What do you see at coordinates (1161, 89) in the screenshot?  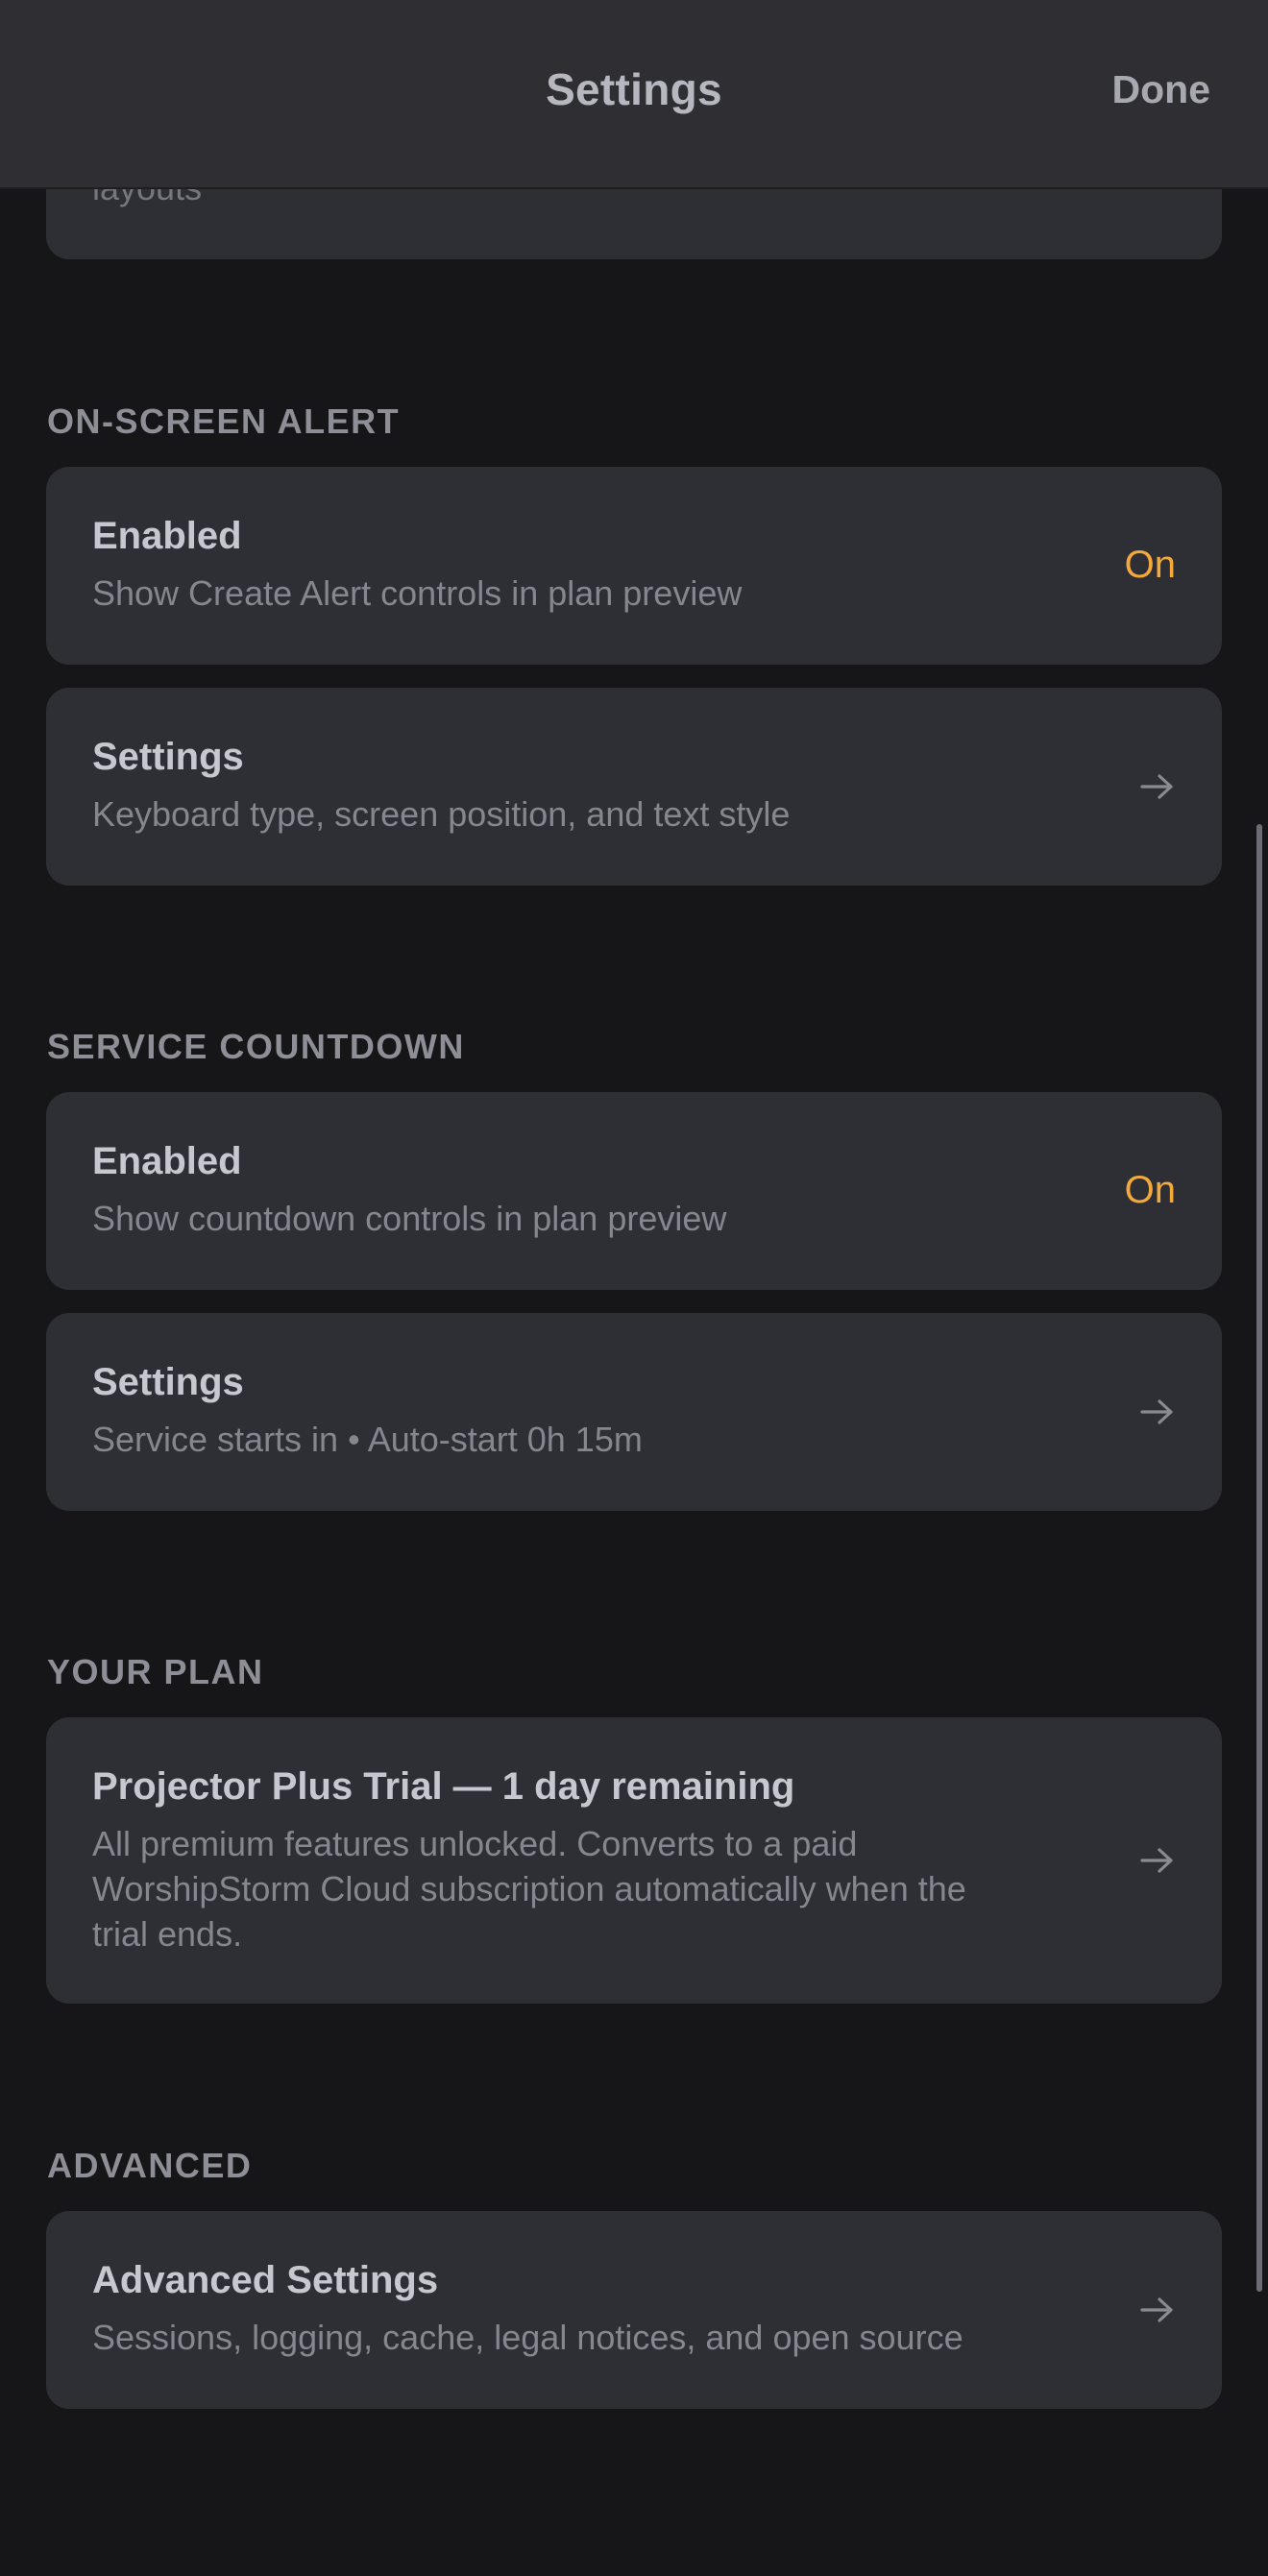 I see `done-button: Done` at bounding box center [1161, 89].